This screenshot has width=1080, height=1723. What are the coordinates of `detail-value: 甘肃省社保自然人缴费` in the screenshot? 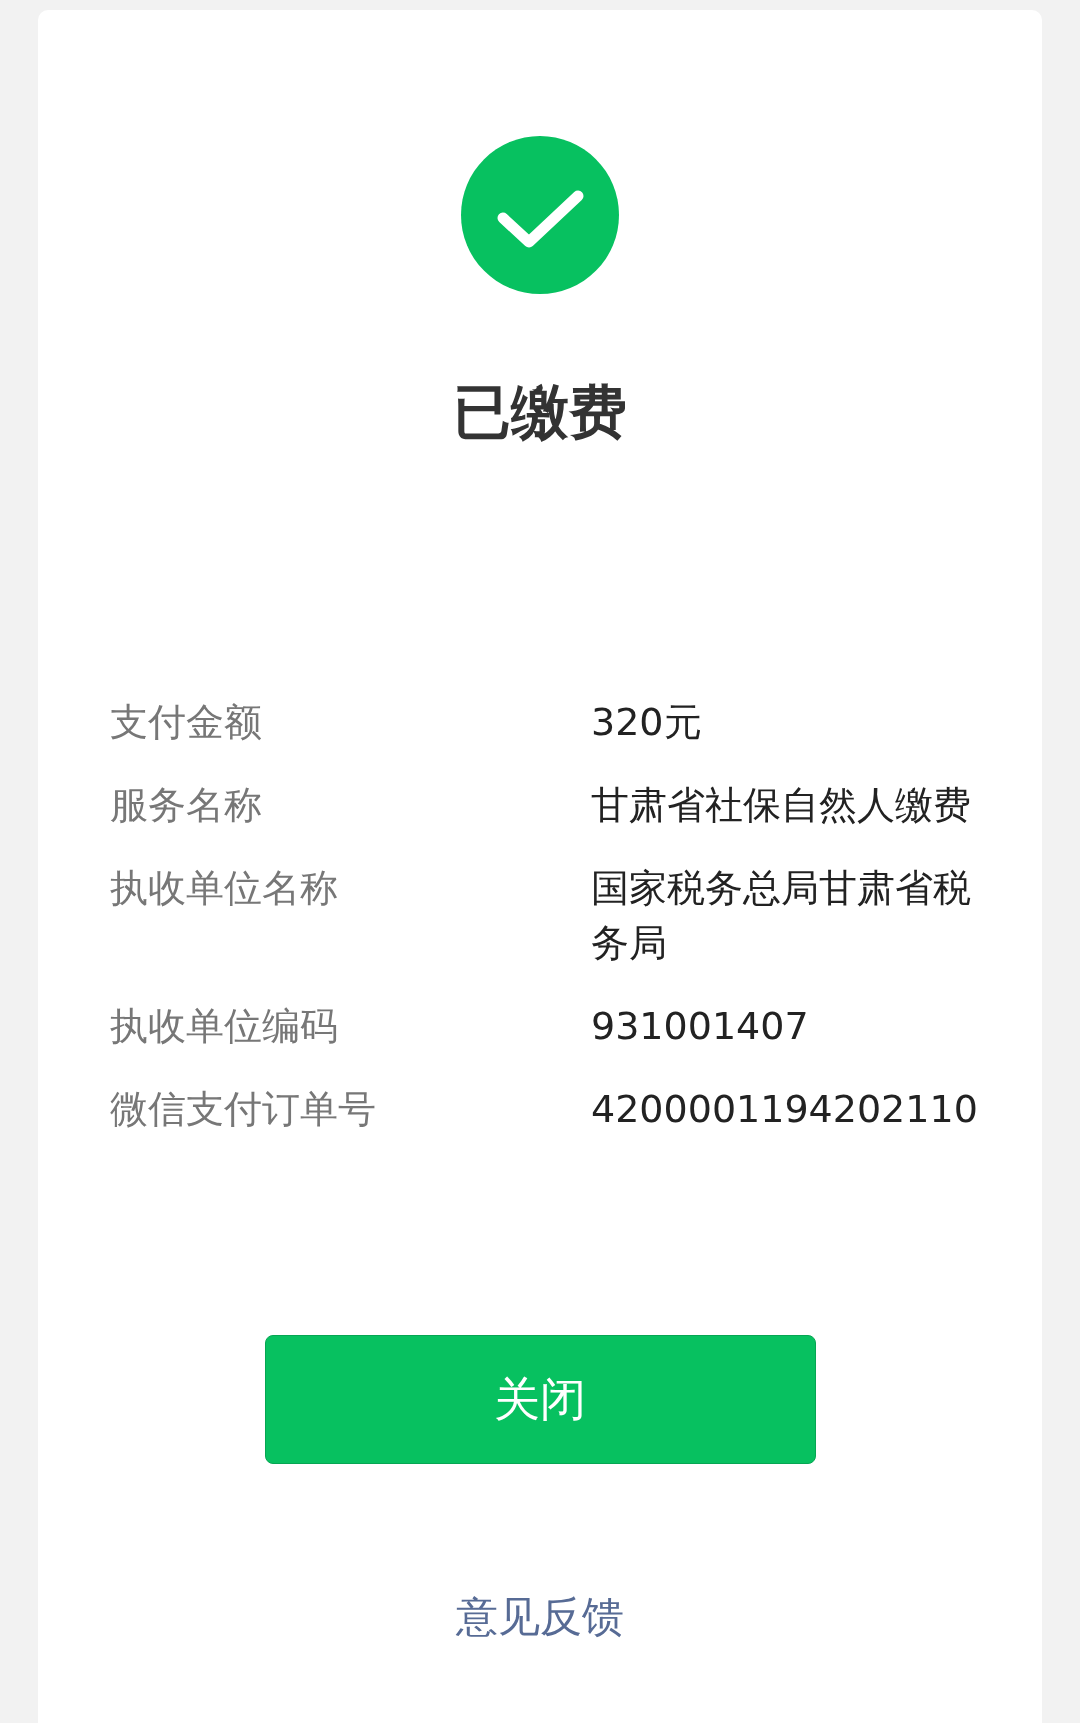 It's located at (781, 805).